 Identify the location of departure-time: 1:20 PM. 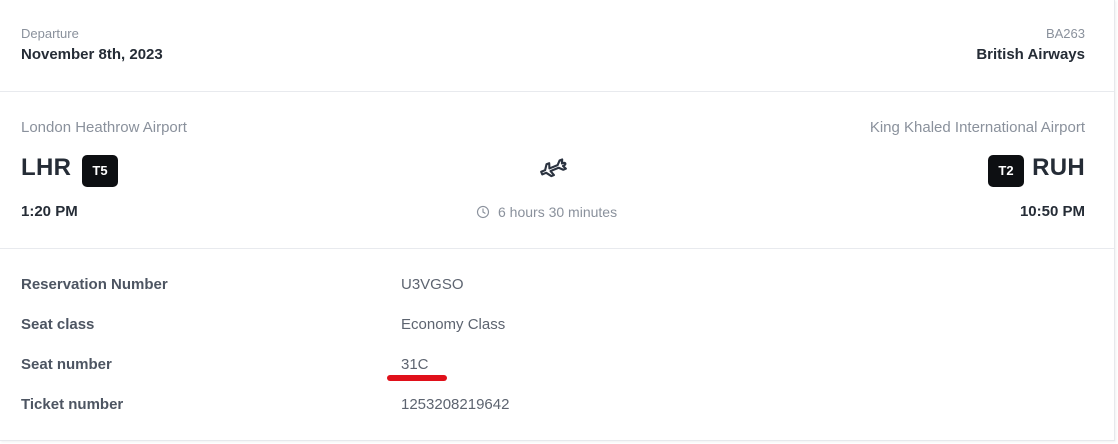
(49, 211).